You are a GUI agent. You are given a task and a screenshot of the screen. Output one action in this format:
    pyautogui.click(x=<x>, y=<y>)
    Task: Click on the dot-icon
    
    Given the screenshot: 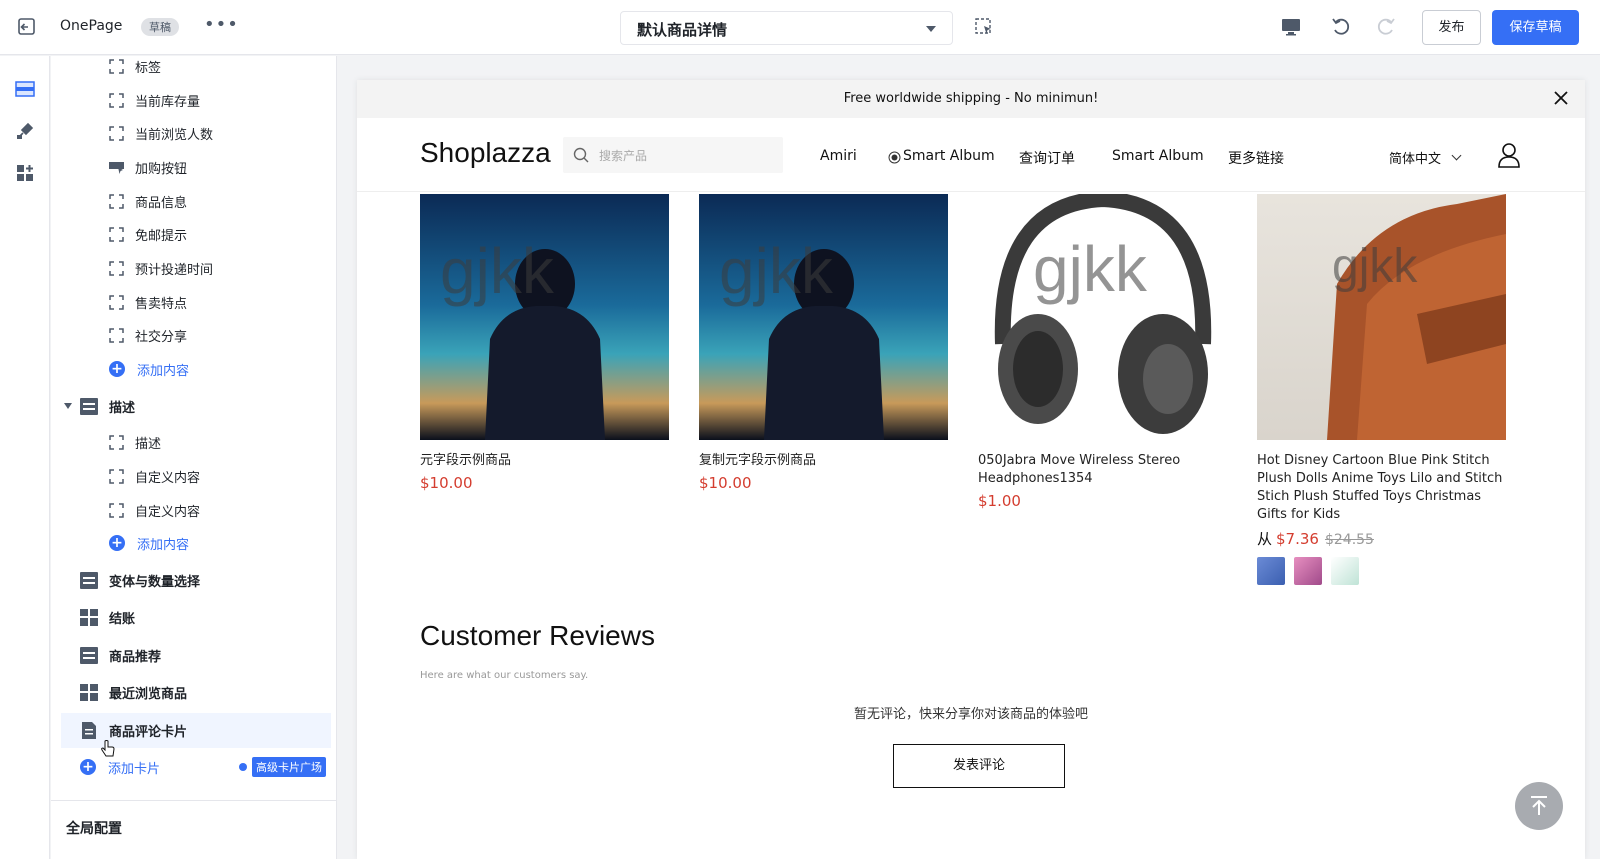 What is the action you would take?
    pyautogui.click(x=243, y=767)
    